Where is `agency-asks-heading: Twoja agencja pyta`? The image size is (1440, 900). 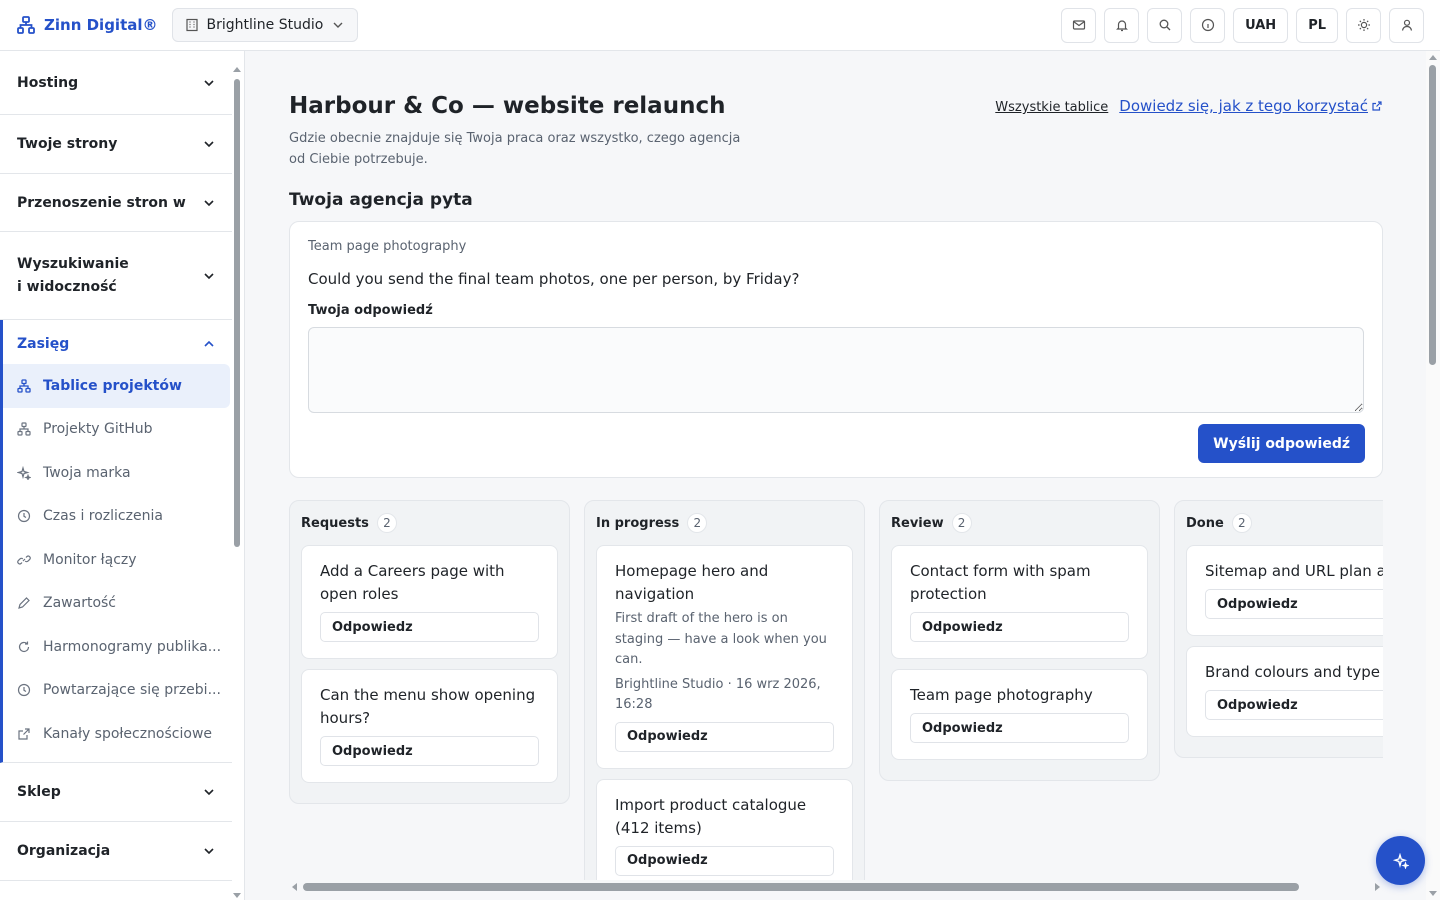
agency-asks-heading: Twoja agencja pyta is located at coordinates (381, 200).